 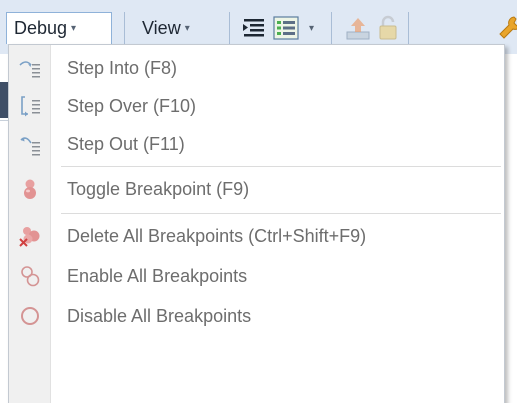 I want to click on debug-menu-button: Debug ▾, so click(x=59, y=28).